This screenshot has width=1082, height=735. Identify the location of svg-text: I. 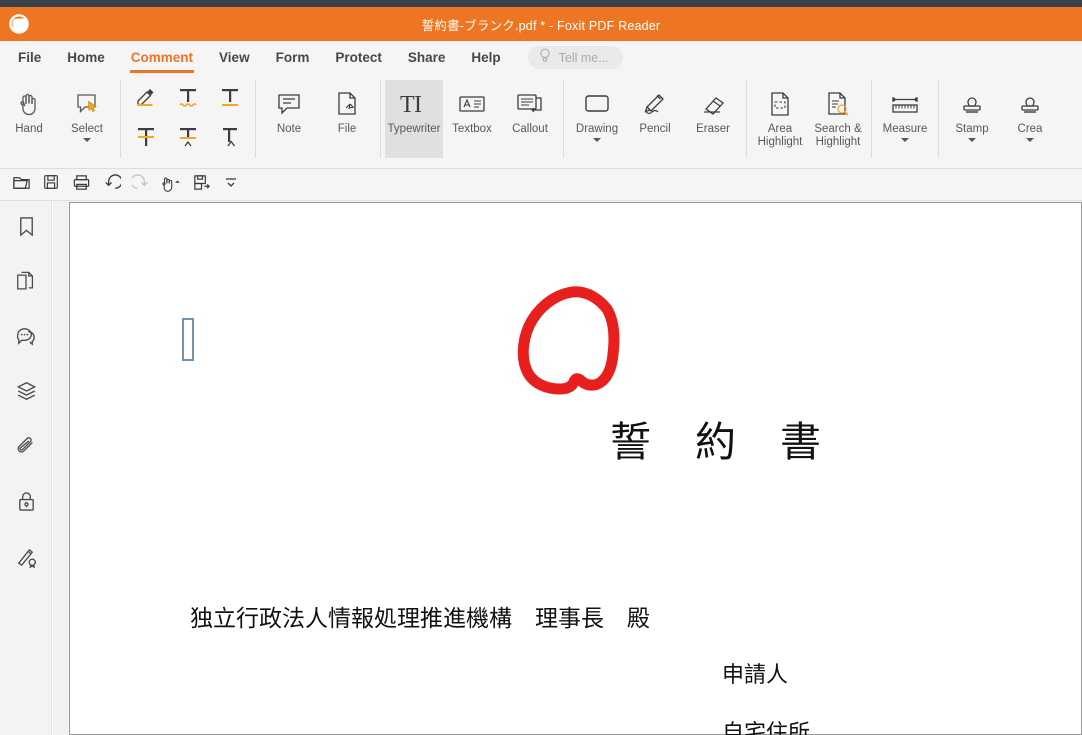
(418, 105).